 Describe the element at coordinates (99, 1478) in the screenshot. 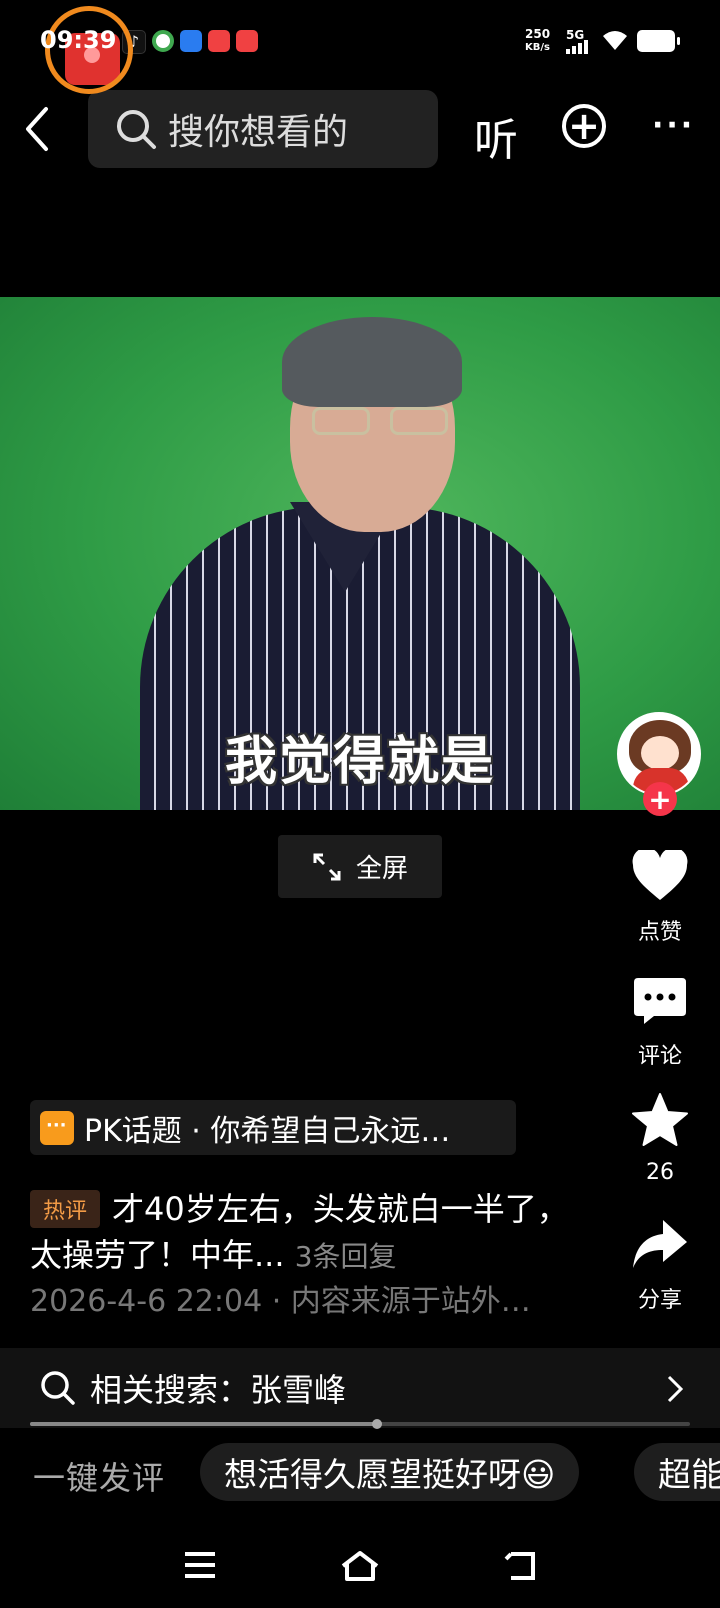

I see `quick-comment-label: 一键发评` at that location.